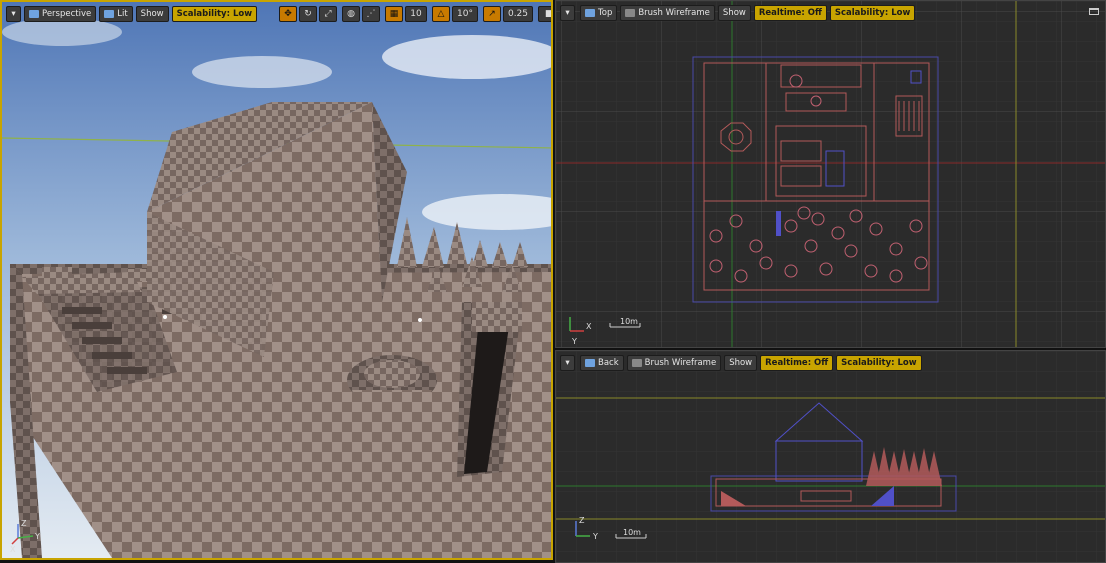  Describe the element at coordinates (590, 13) in the screenshot. I see `top-view-icon` at that location.